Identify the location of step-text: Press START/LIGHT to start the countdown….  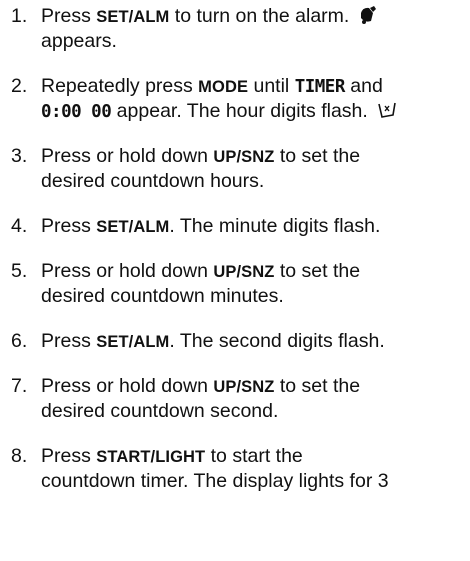
(215, 468).